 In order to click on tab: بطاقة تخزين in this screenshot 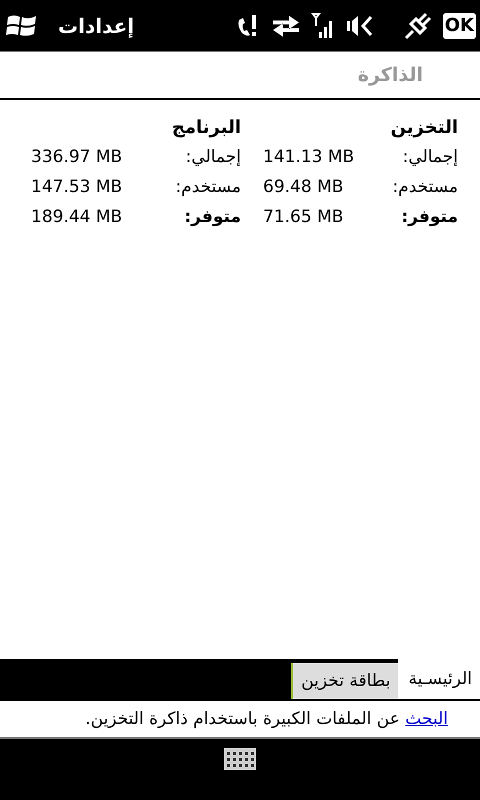, I will do `click(344, 681)`.